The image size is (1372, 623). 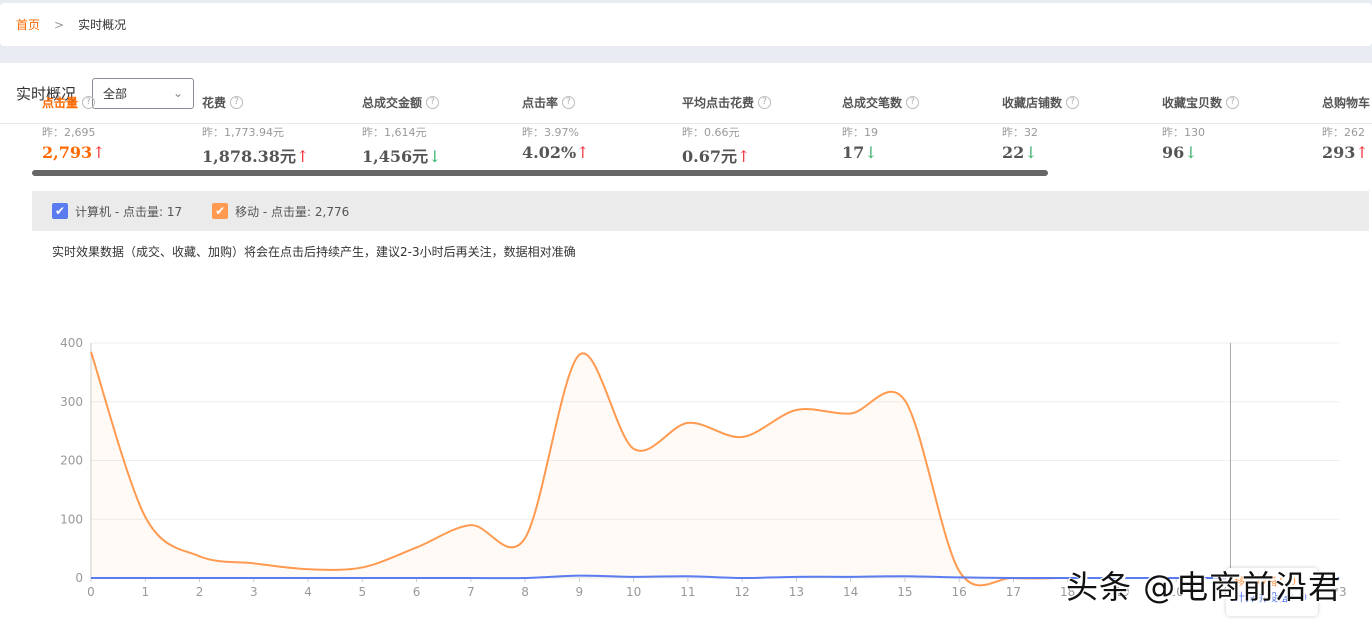 I want to click on x-tick-label: 13, so click(x=796, y=592).